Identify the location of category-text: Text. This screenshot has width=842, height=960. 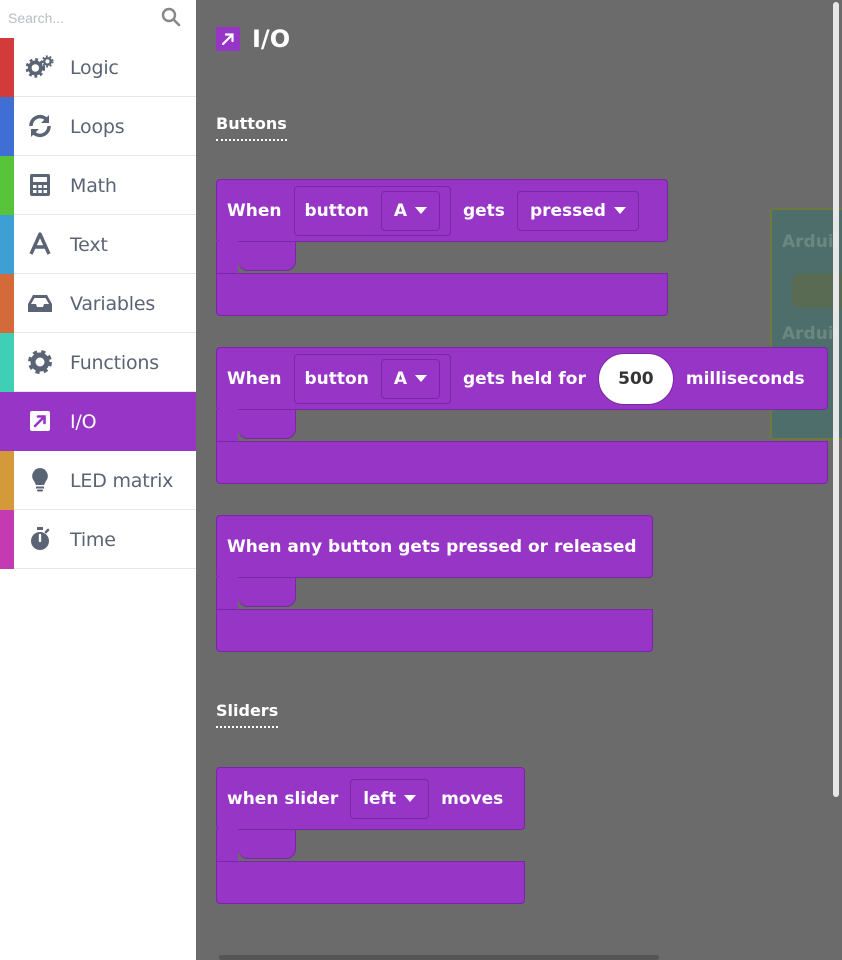
(98, 244).